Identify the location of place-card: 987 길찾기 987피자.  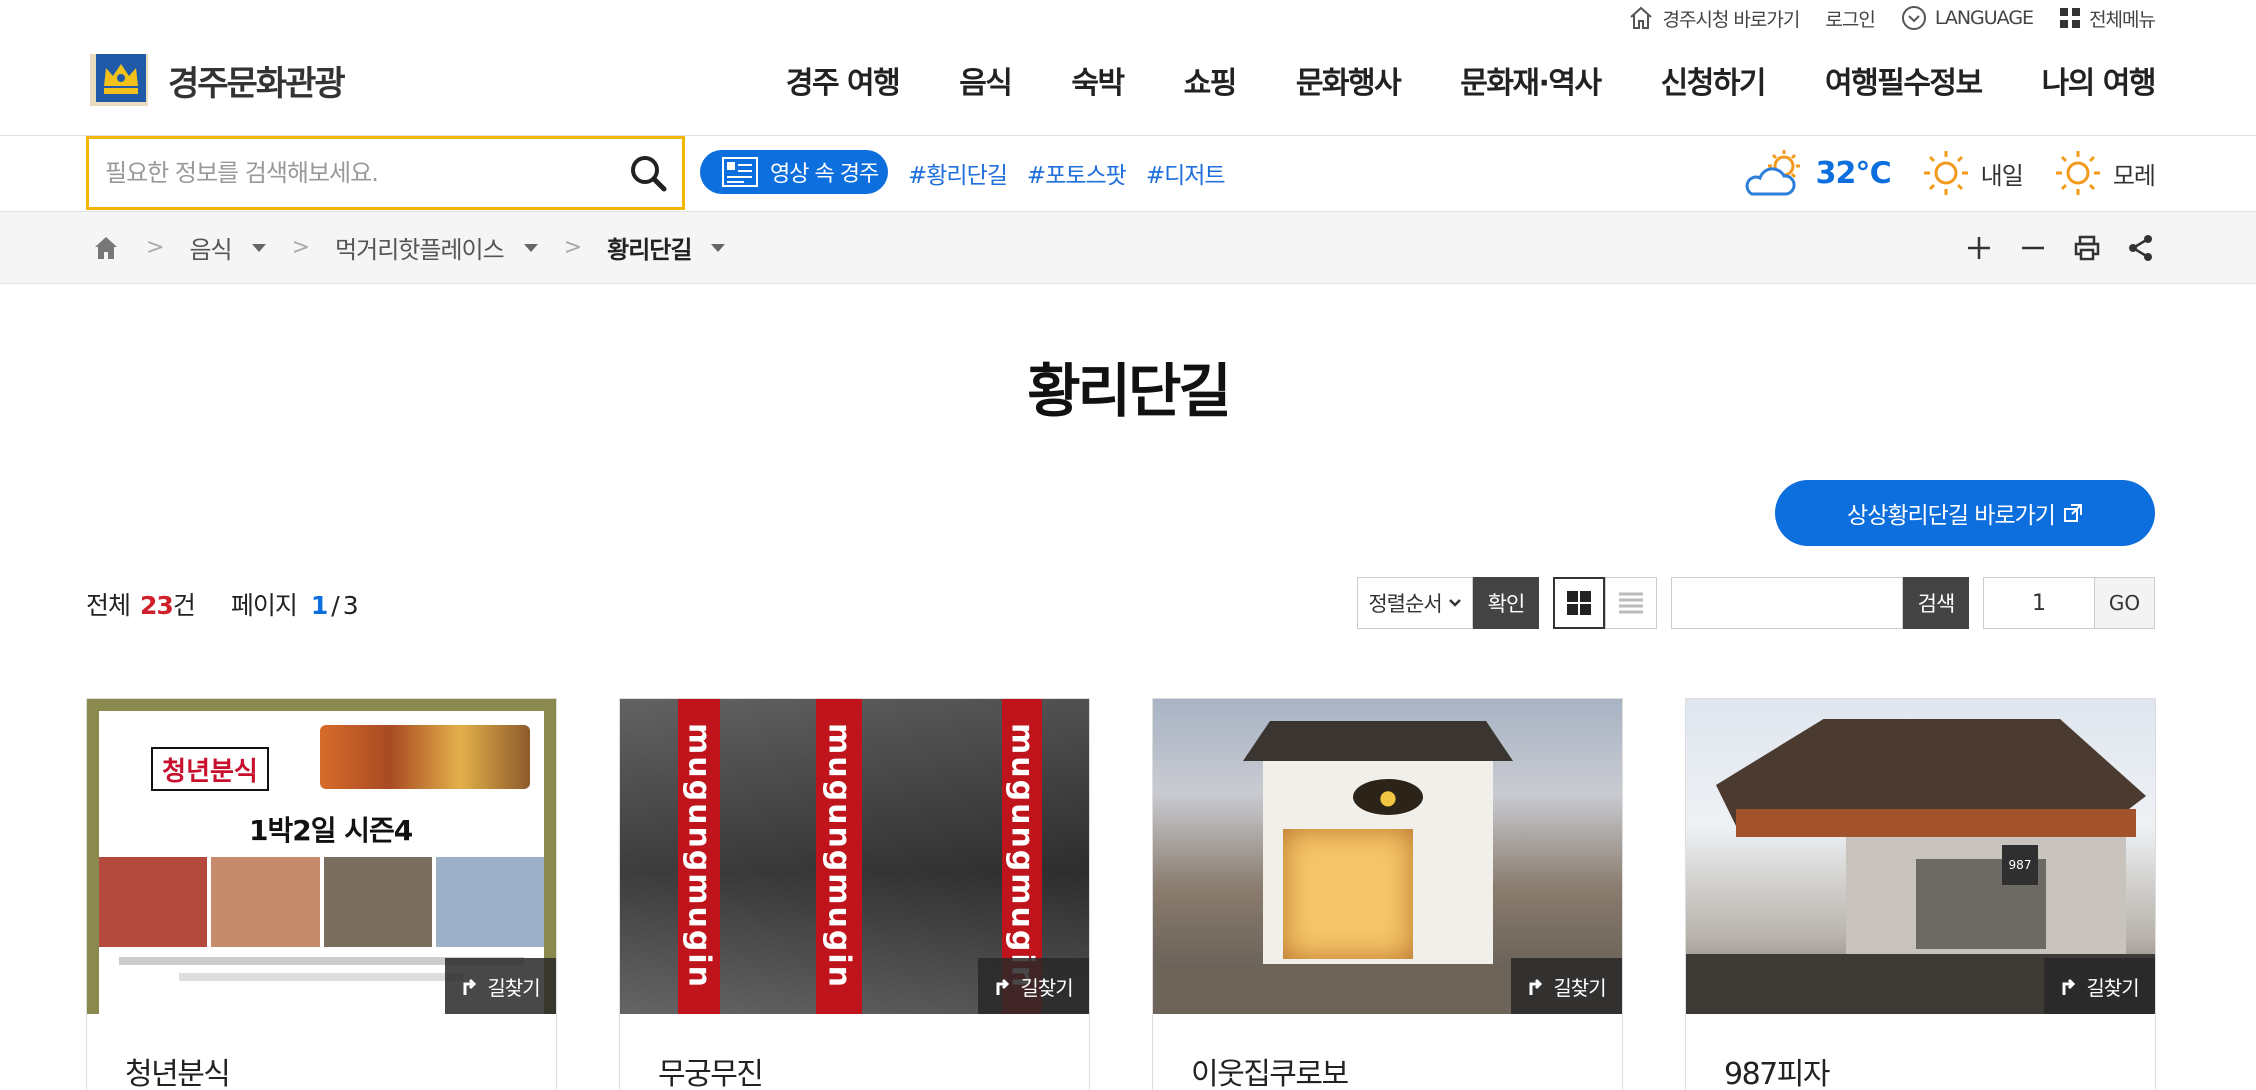
(1920, 894).